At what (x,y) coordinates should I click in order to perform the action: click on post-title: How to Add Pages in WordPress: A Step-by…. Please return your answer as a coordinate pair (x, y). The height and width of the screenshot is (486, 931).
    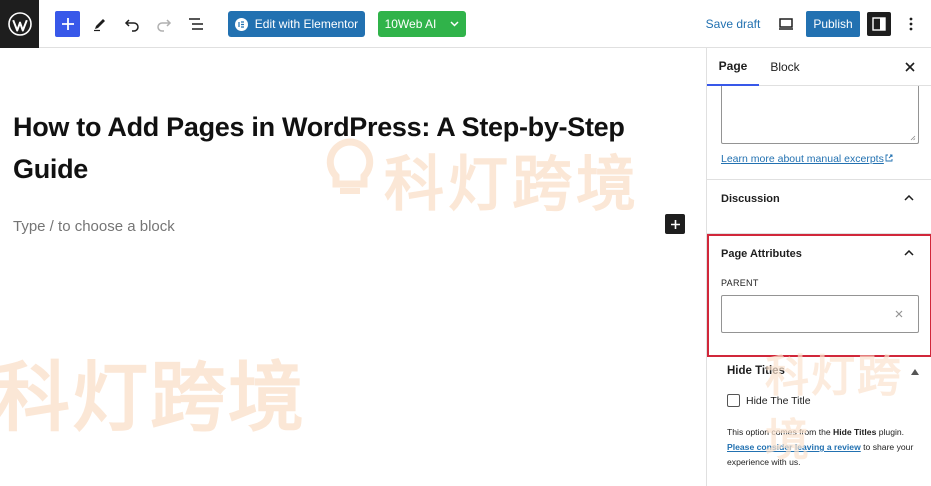
    Looking at the image, I should click on (353, 148).